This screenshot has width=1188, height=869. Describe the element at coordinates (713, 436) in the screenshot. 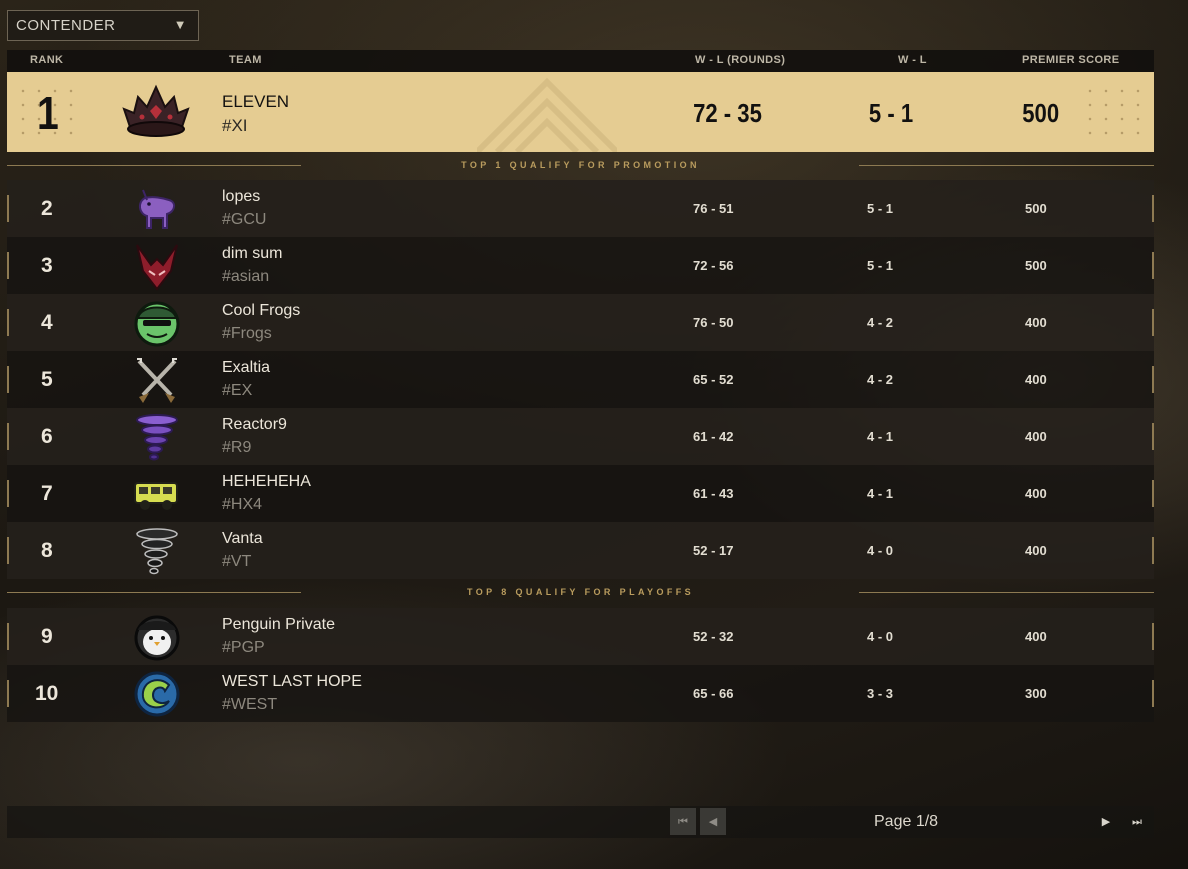

I see `row-wl-rounds: 61 - 42` at that location.